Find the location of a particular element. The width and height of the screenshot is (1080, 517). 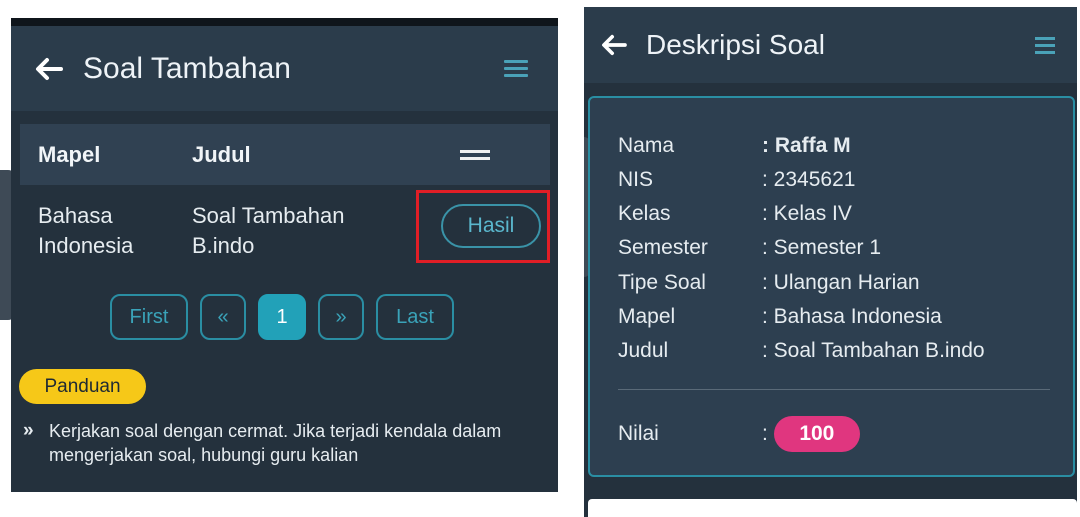

page-title: Soal Tambahan is located at coordinates (187, 68).